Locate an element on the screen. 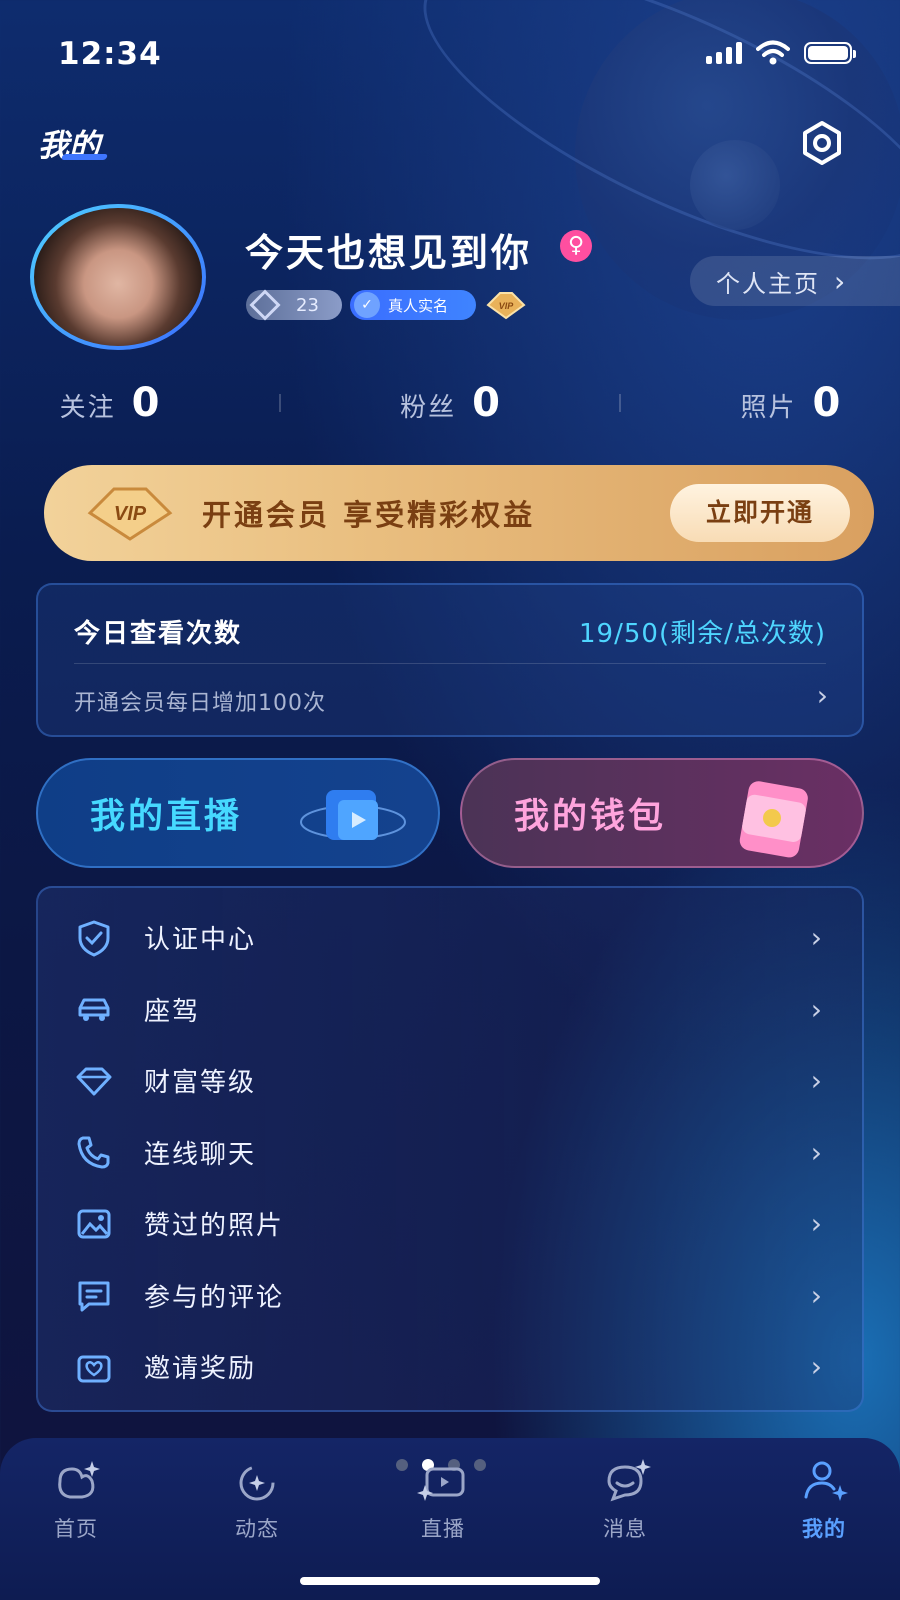 This screenshot has height=1600, width=900. menu-label: 座驾 is located at coordinates (172, 1011).